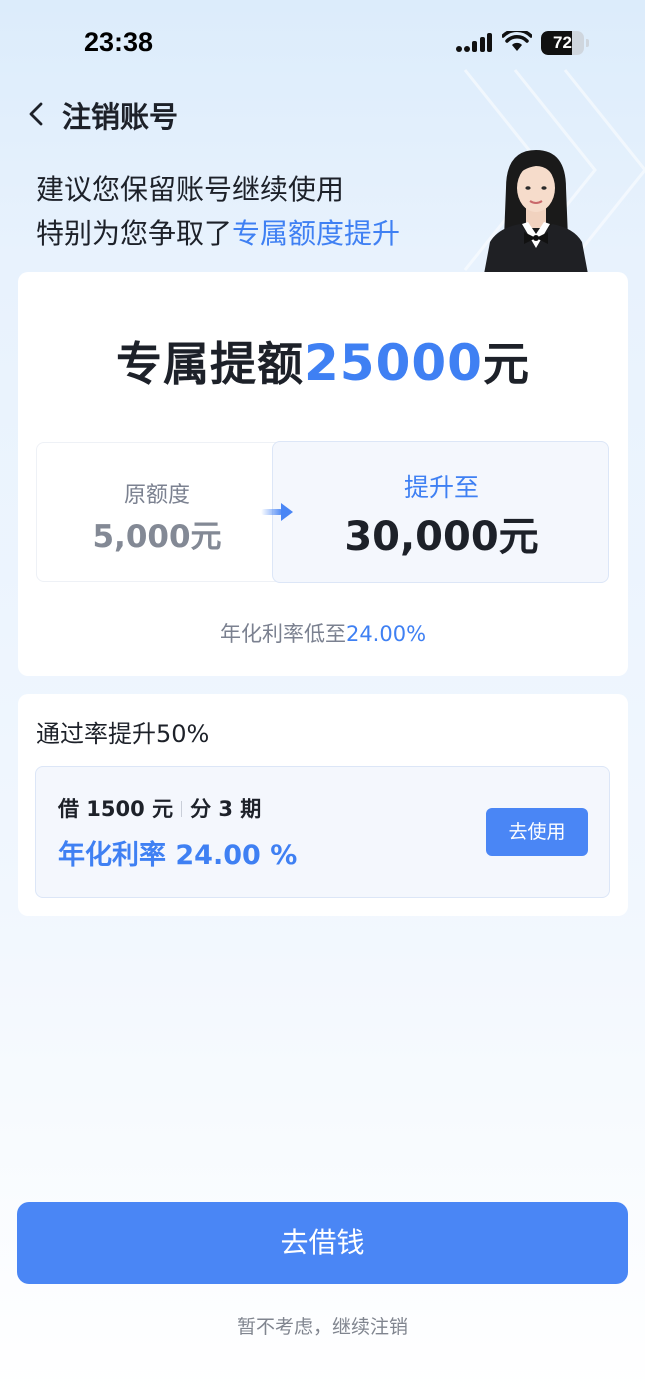 The height and width of the screenshot is (1398, 645). Describe the element at coordinates (182, 809) in the screenshot. I see `divider` at that location.